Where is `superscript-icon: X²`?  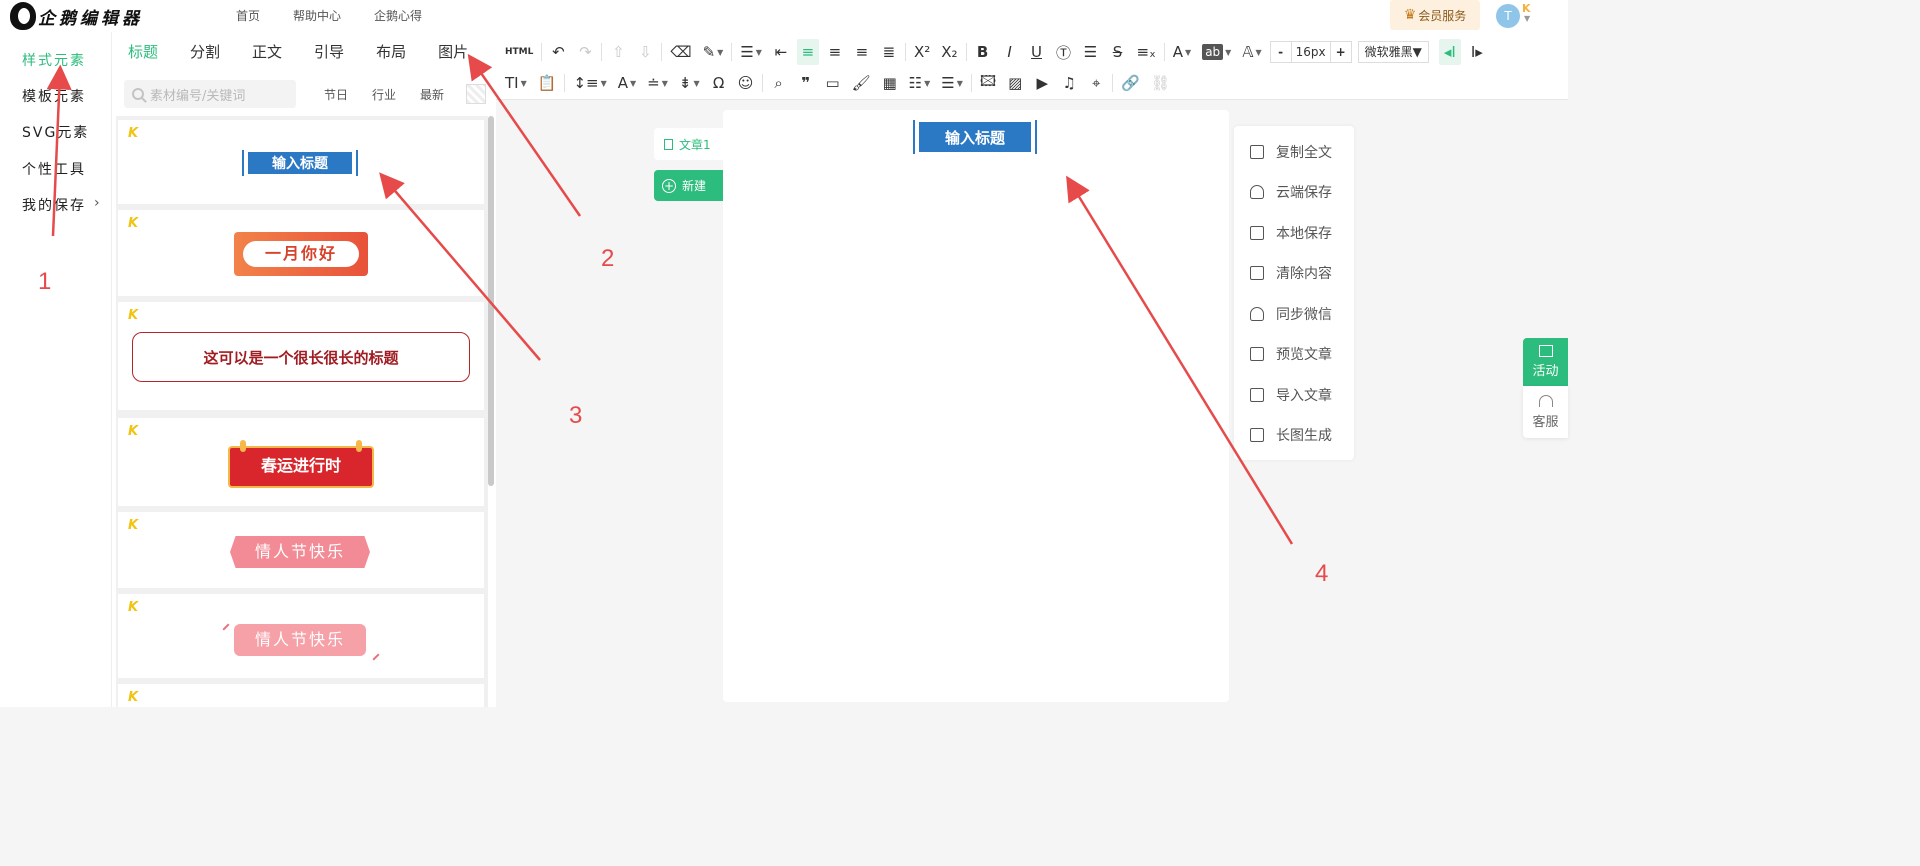 superscript-icon: X² is located at coordinates (922, 52).